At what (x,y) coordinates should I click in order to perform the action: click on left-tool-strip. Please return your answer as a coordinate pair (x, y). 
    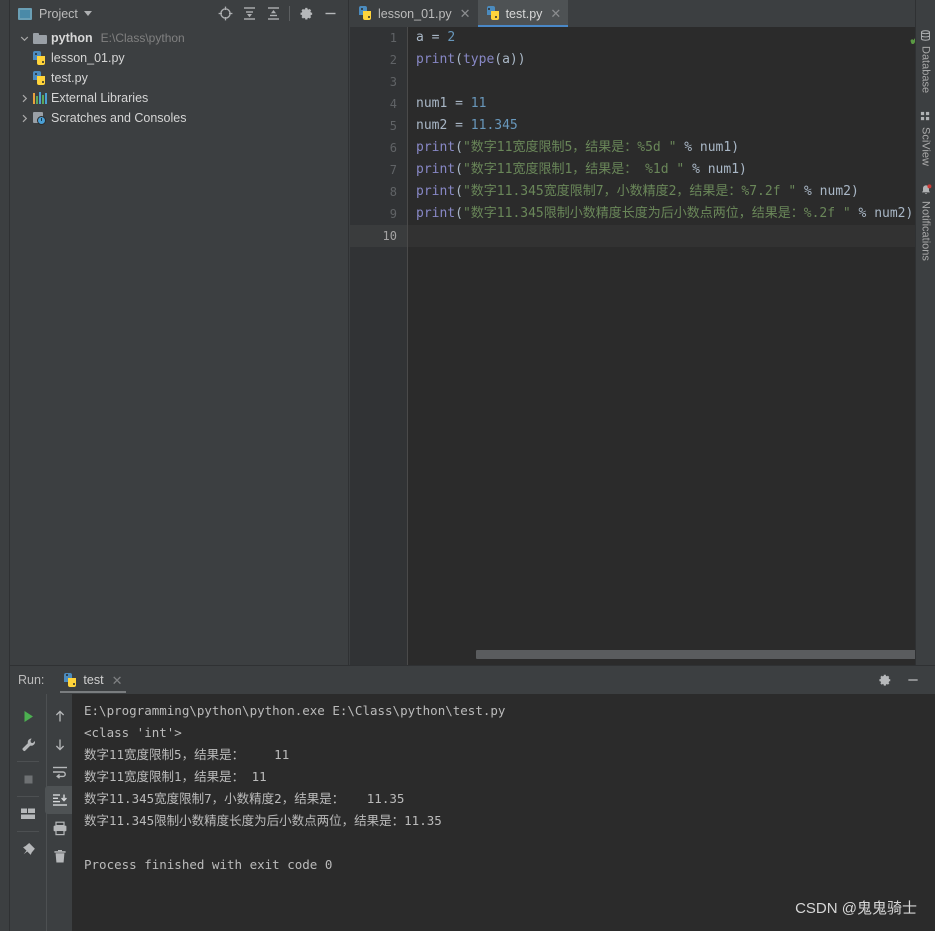
    Looking at the image, I should click on (5, 465).